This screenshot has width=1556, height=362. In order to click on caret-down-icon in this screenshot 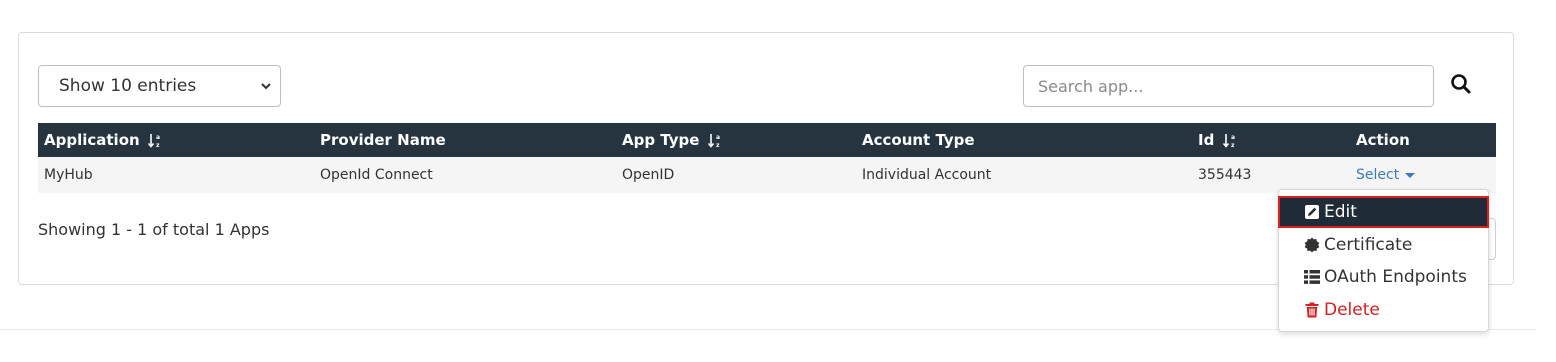, I will do `click(1410, 175)`.